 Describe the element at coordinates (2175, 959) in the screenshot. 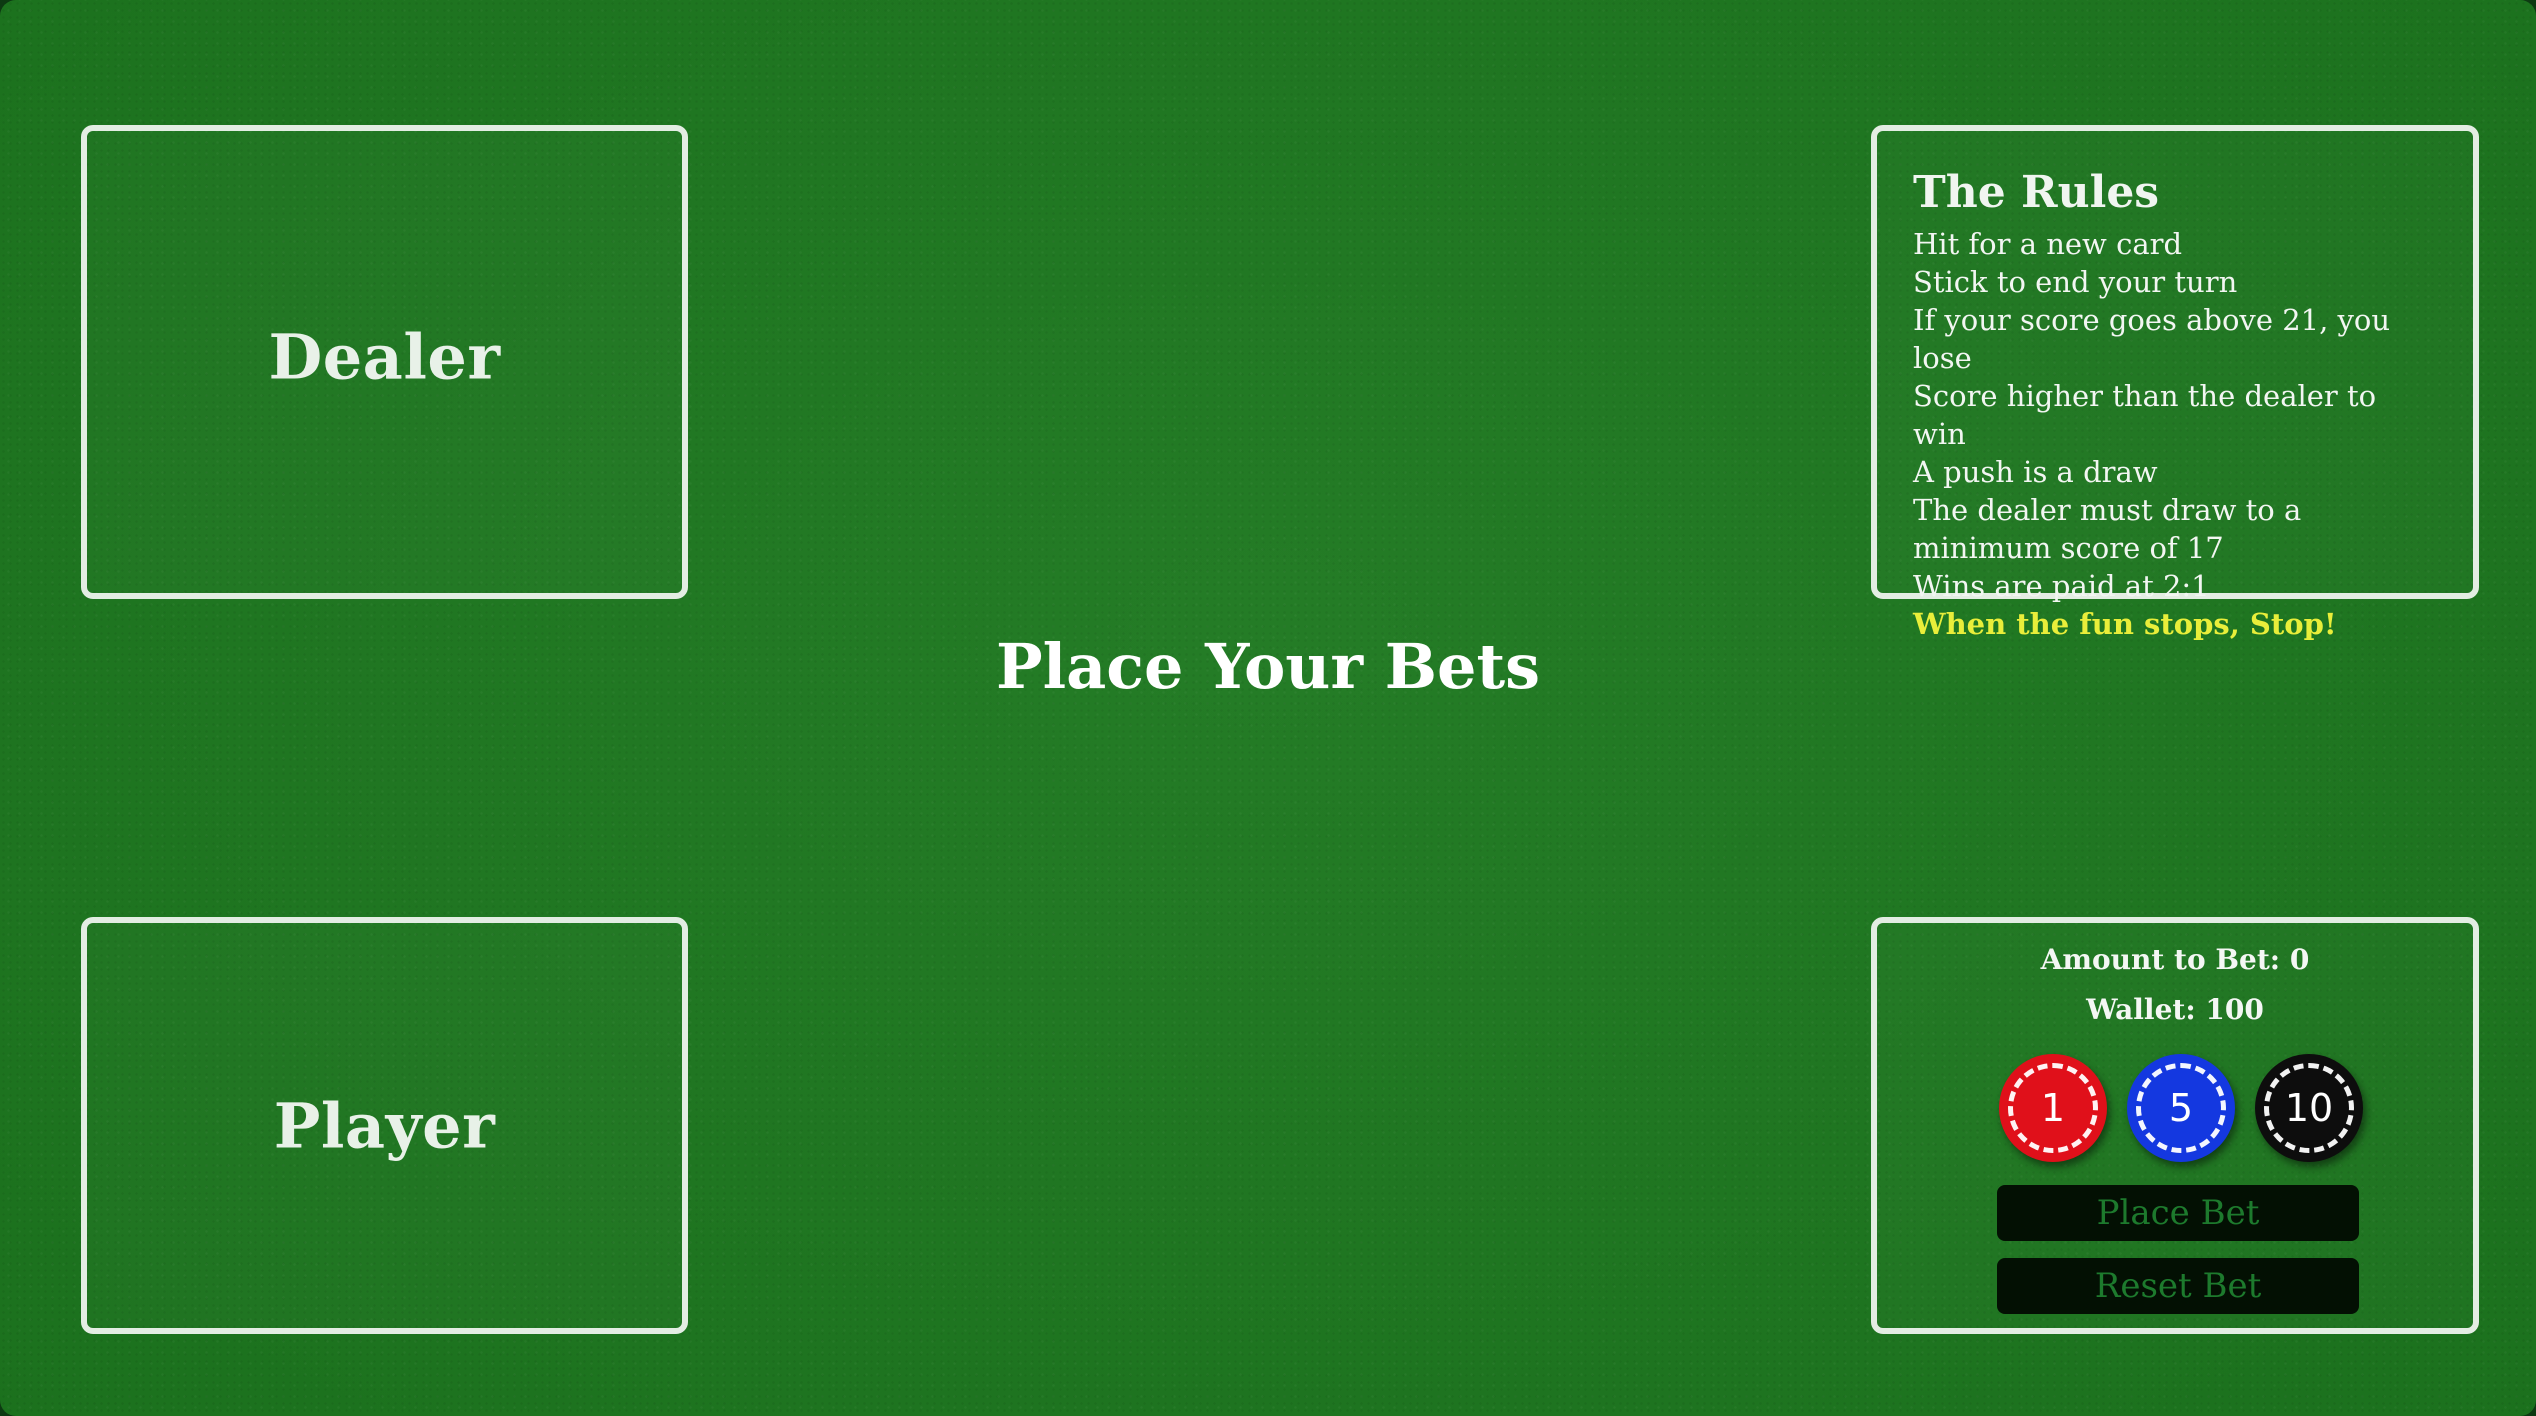

I see `bet-amount-display: Amount to Bet: 0` at that location.